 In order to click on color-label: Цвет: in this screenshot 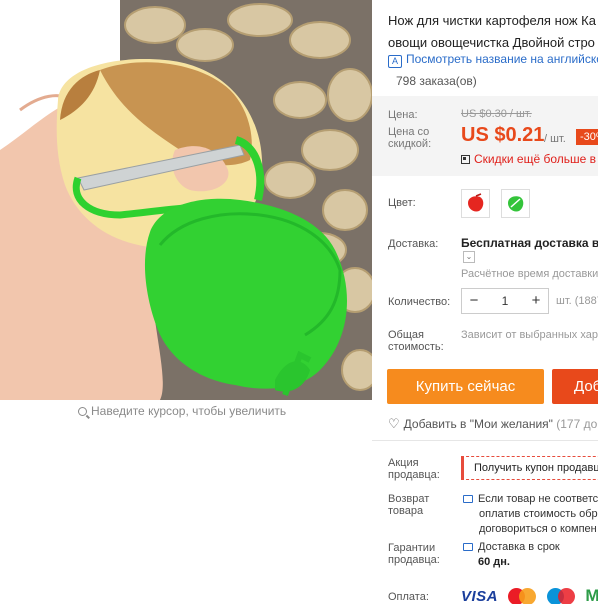, I will do `click(402, 203)`.